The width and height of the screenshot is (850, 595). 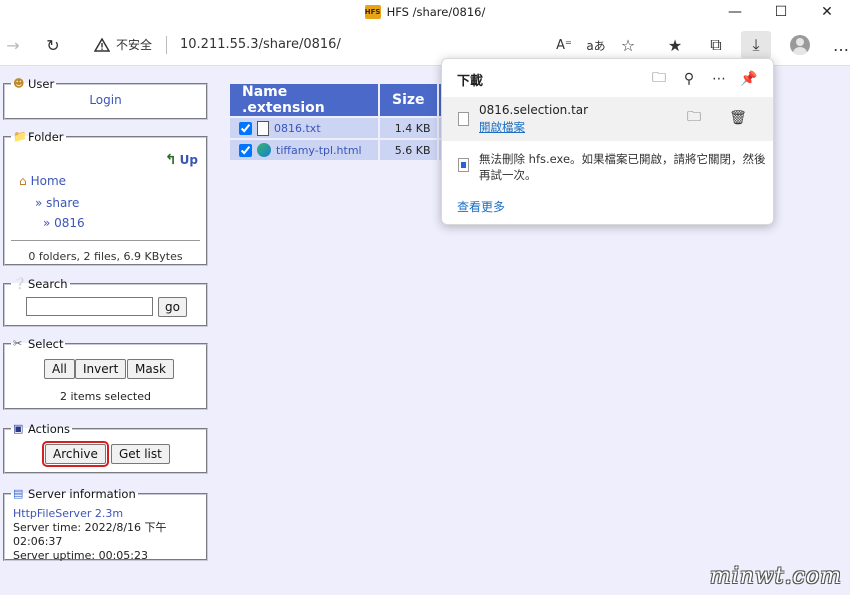 I want to click on file-row: 0816.txt 1.4 KB, so click(x=339, y=128).